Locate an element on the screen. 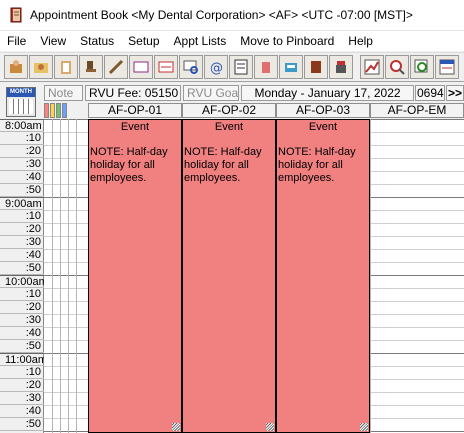  zoom-chart-icon is located at coordinates (422, 67).